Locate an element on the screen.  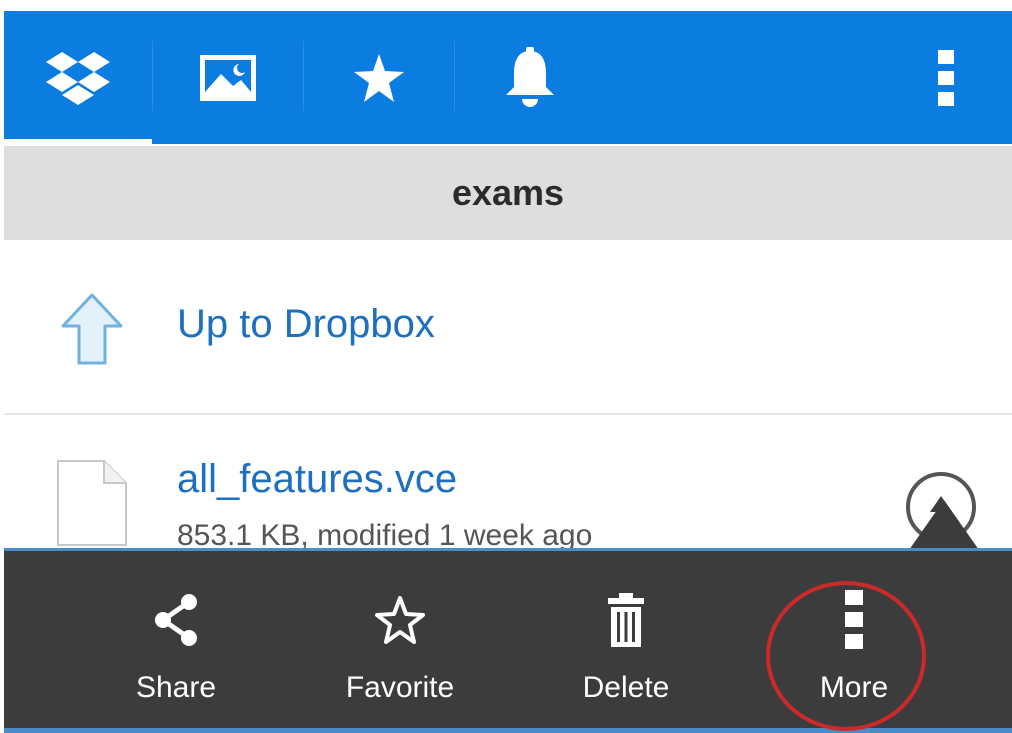
tab-favorites is located at coordinates (379, 77).